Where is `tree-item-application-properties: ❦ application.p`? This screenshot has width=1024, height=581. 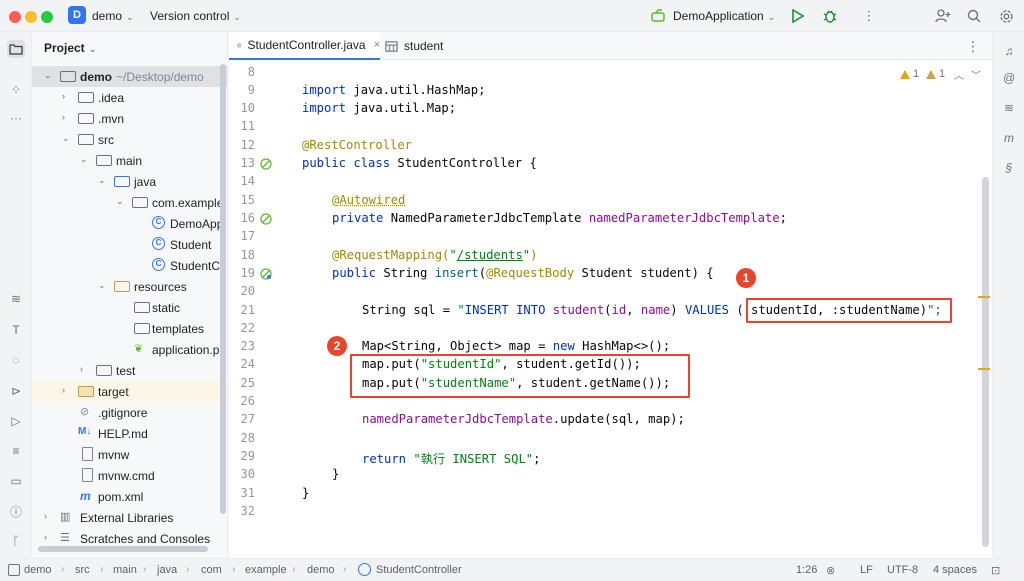 tree-item-application-properties: ❦ application.p is located at coordinates (129, 349).